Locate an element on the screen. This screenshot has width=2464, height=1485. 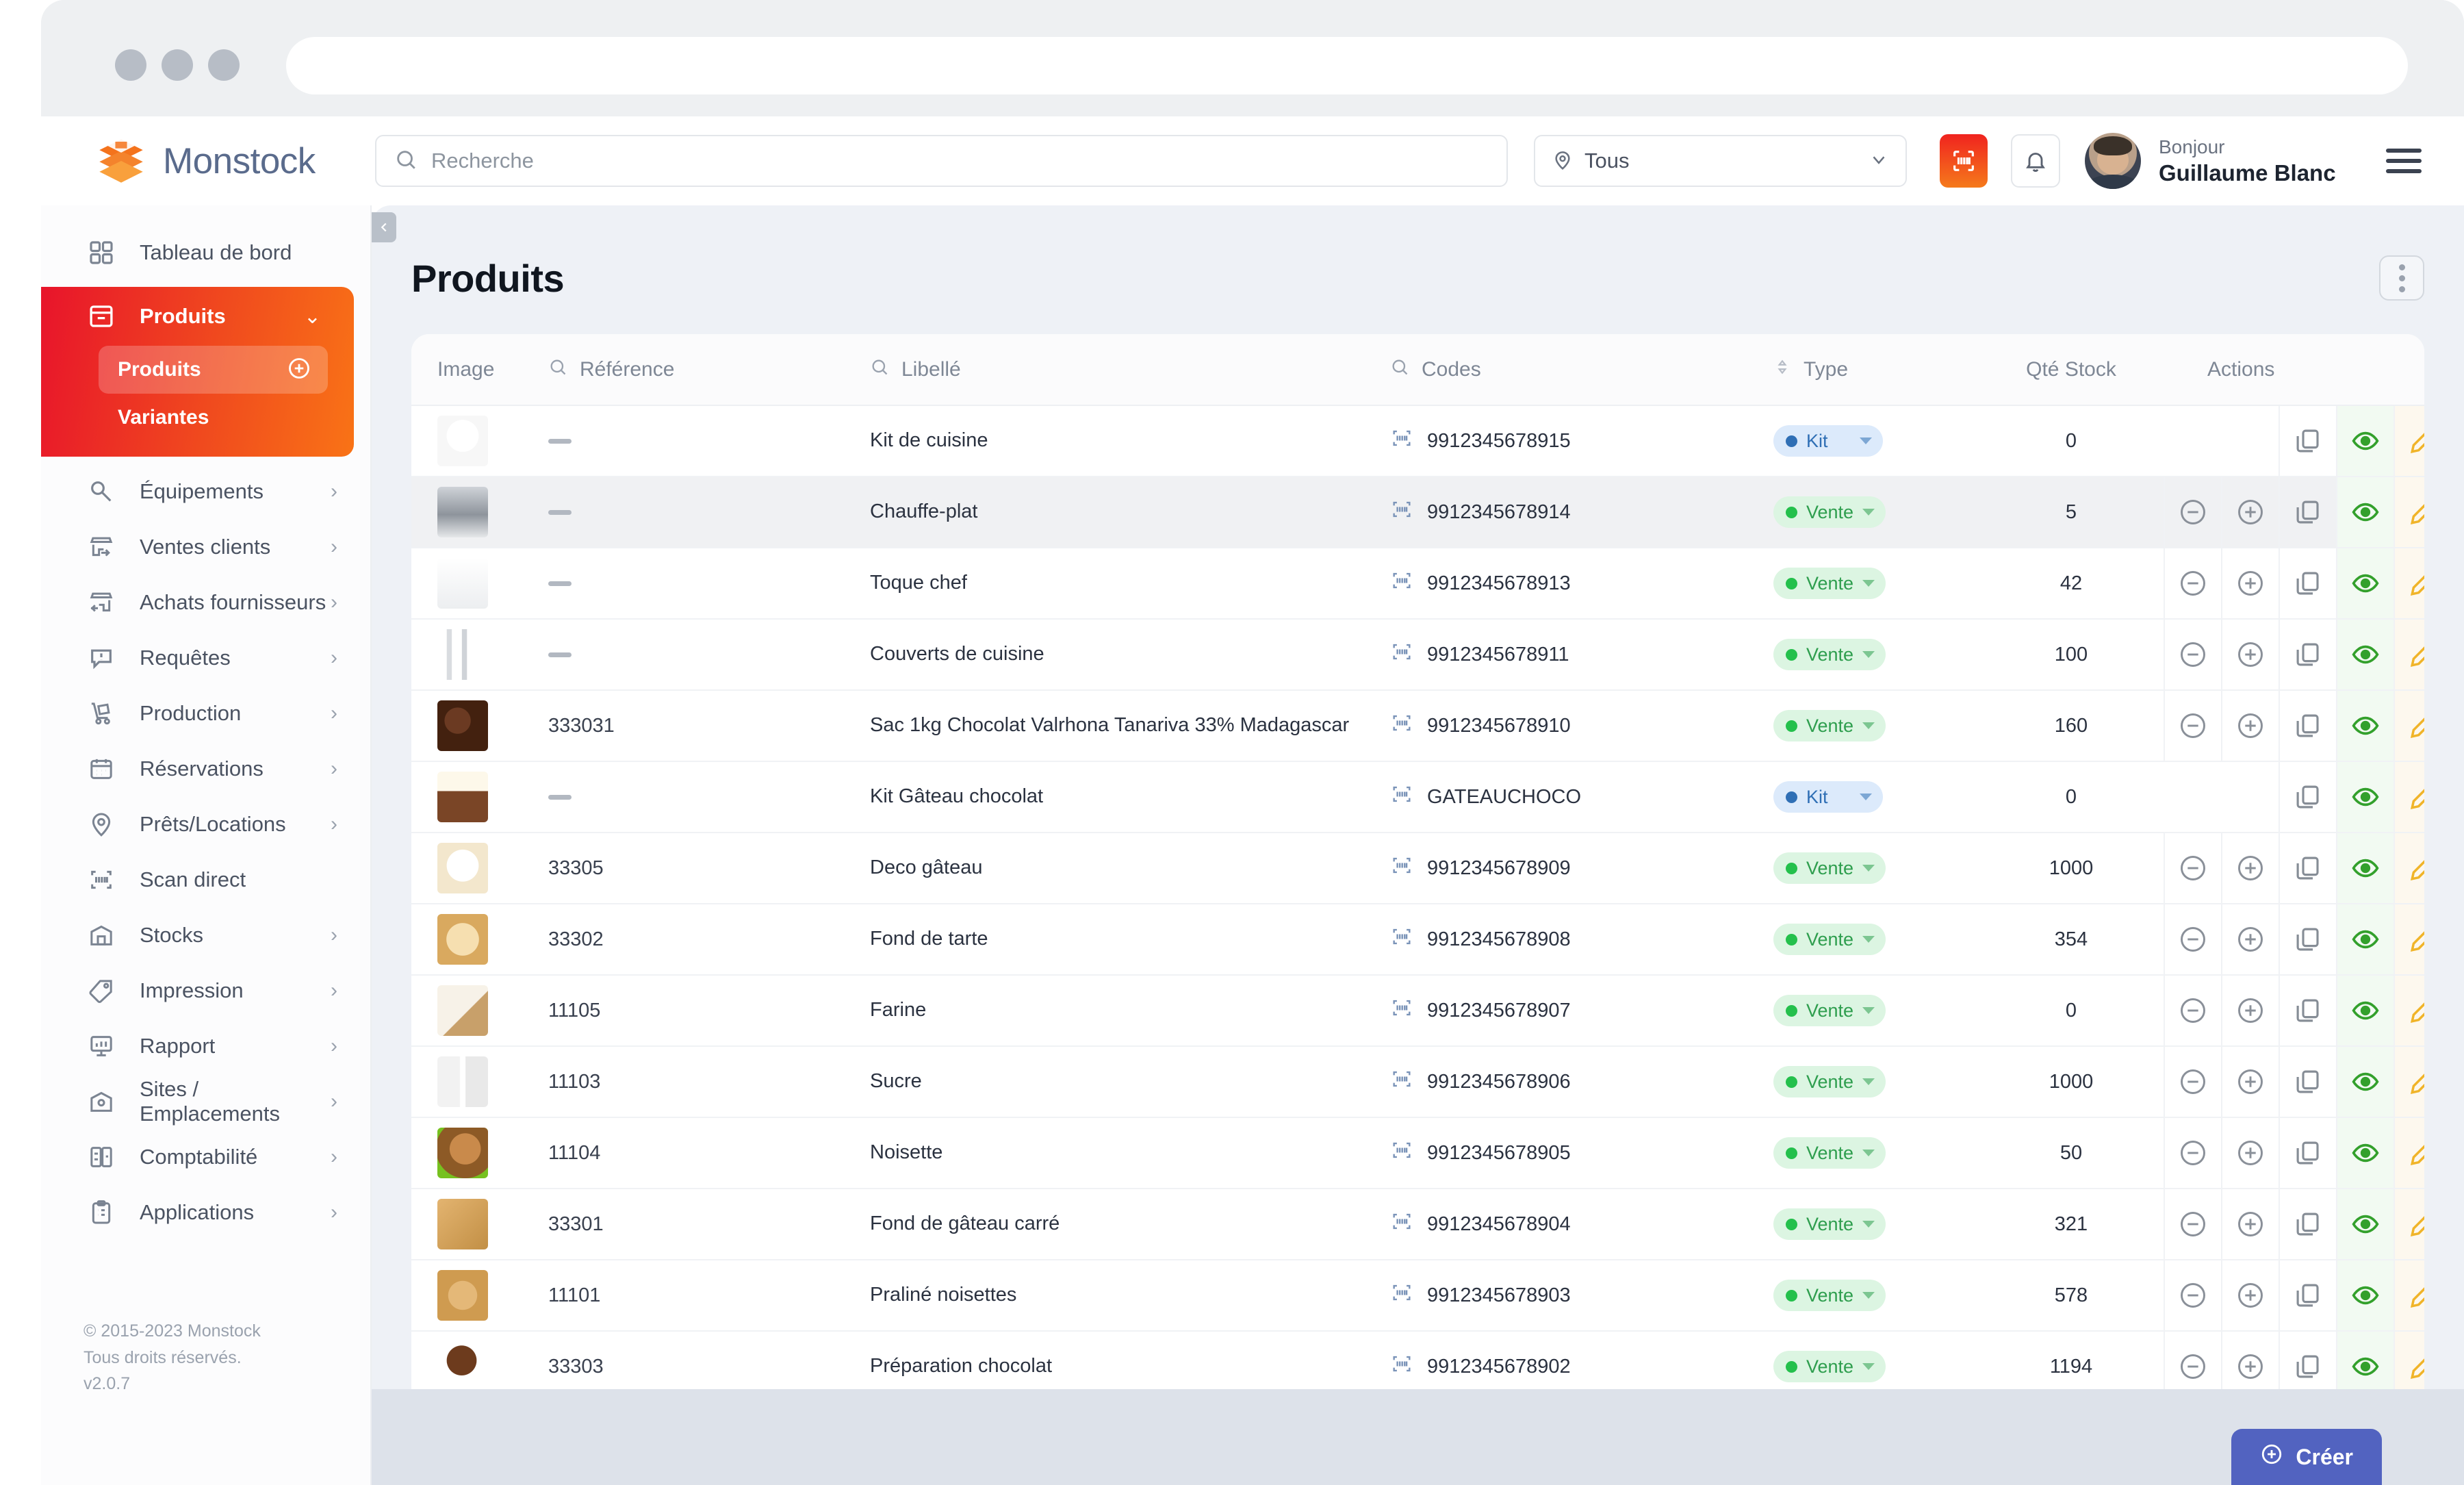
sidebar-item-impression: Impression › is located at coordinates (205, 990).